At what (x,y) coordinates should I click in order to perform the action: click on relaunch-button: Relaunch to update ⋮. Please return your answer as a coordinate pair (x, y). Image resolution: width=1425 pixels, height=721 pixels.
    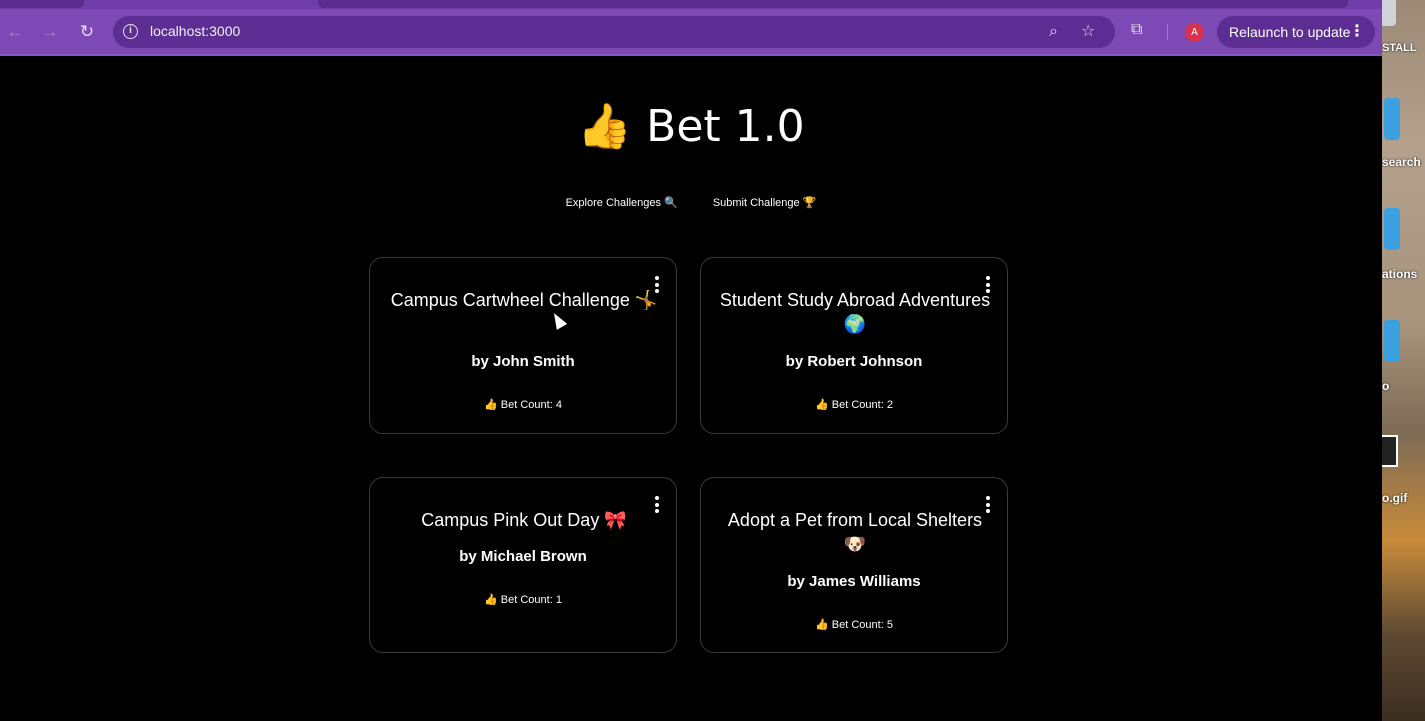
    Looking at the image, I should click on (1296, 32).